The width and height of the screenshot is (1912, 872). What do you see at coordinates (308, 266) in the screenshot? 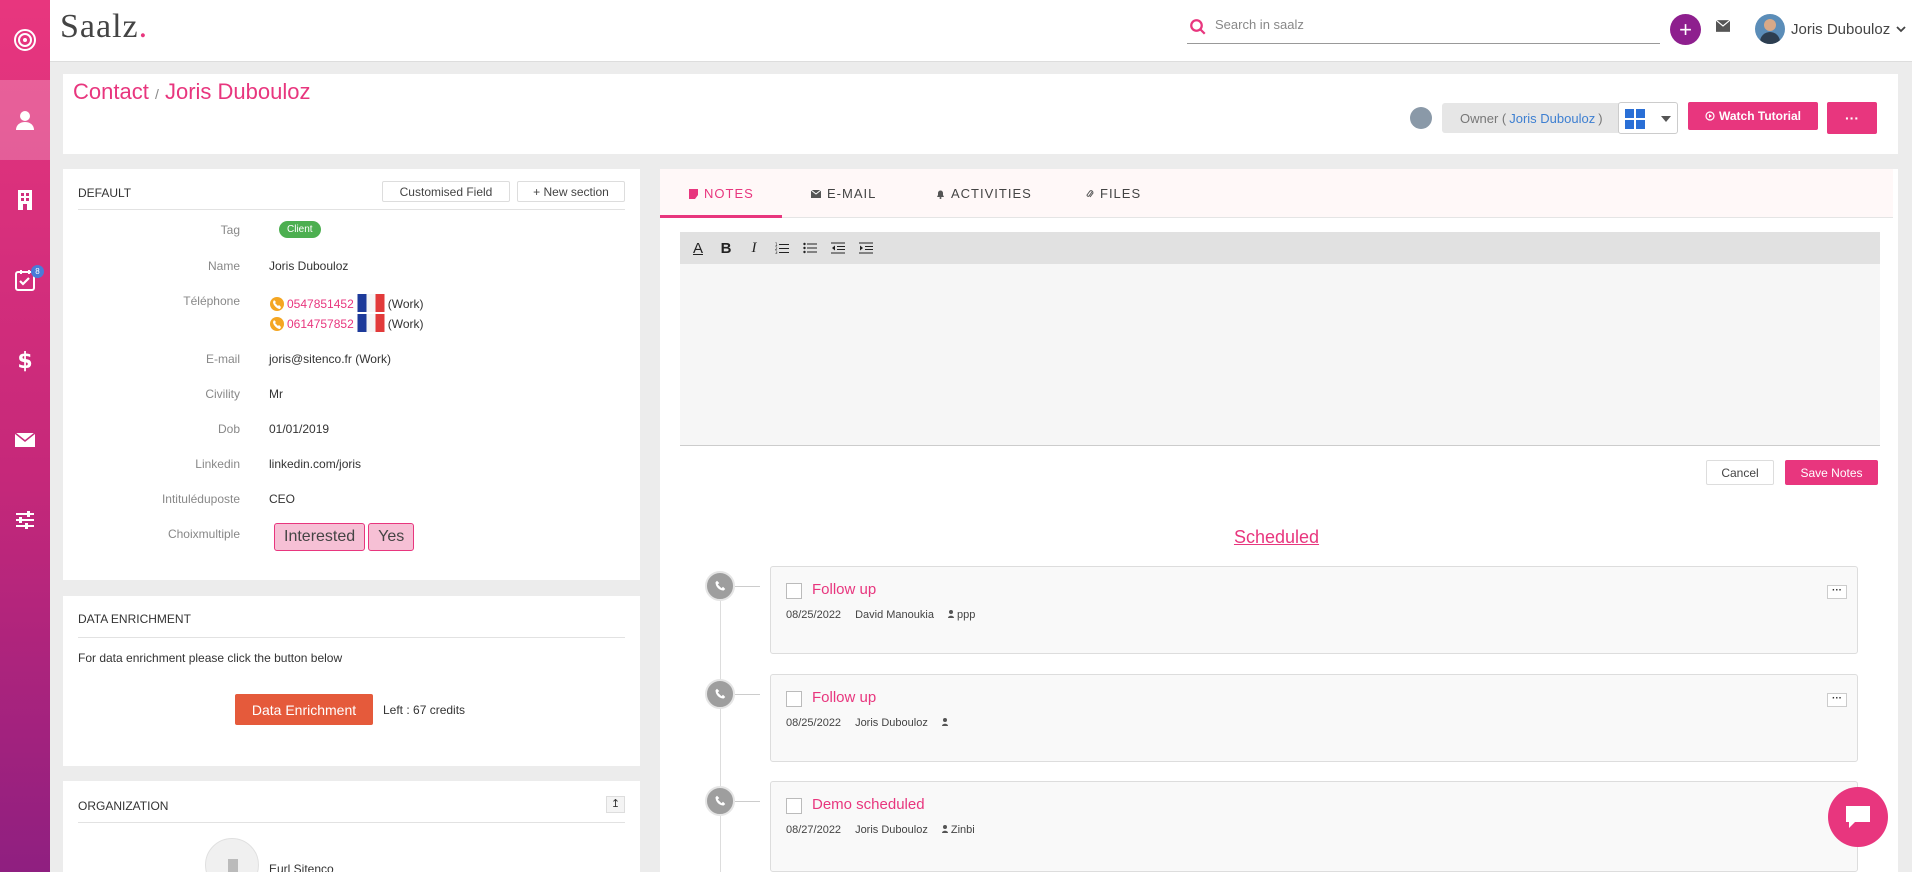
I see `name-value: Joris Dubouloz` at bounding box center [308, 266].